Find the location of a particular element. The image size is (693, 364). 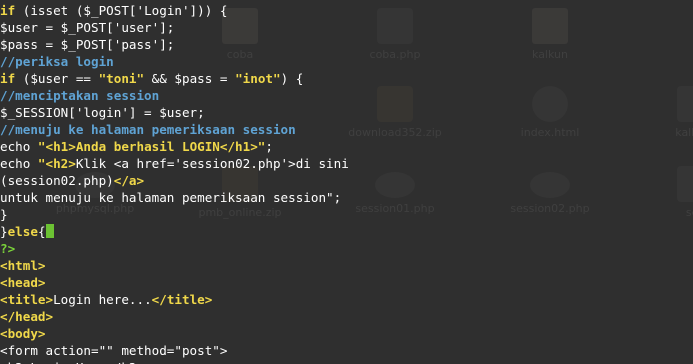

code-line: echo "<h1>Anda berhasil LOGIN</h1>"; is located at coordinates (174, 146).